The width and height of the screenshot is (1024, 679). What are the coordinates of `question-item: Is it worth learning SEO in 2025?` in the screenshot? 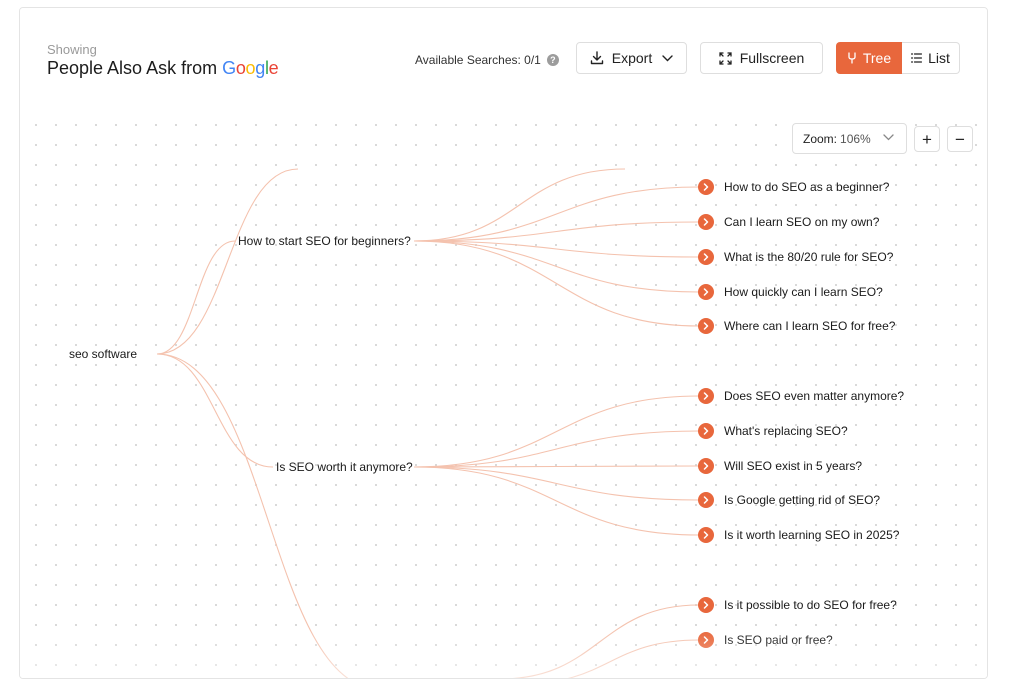 It's located at (798, 535).